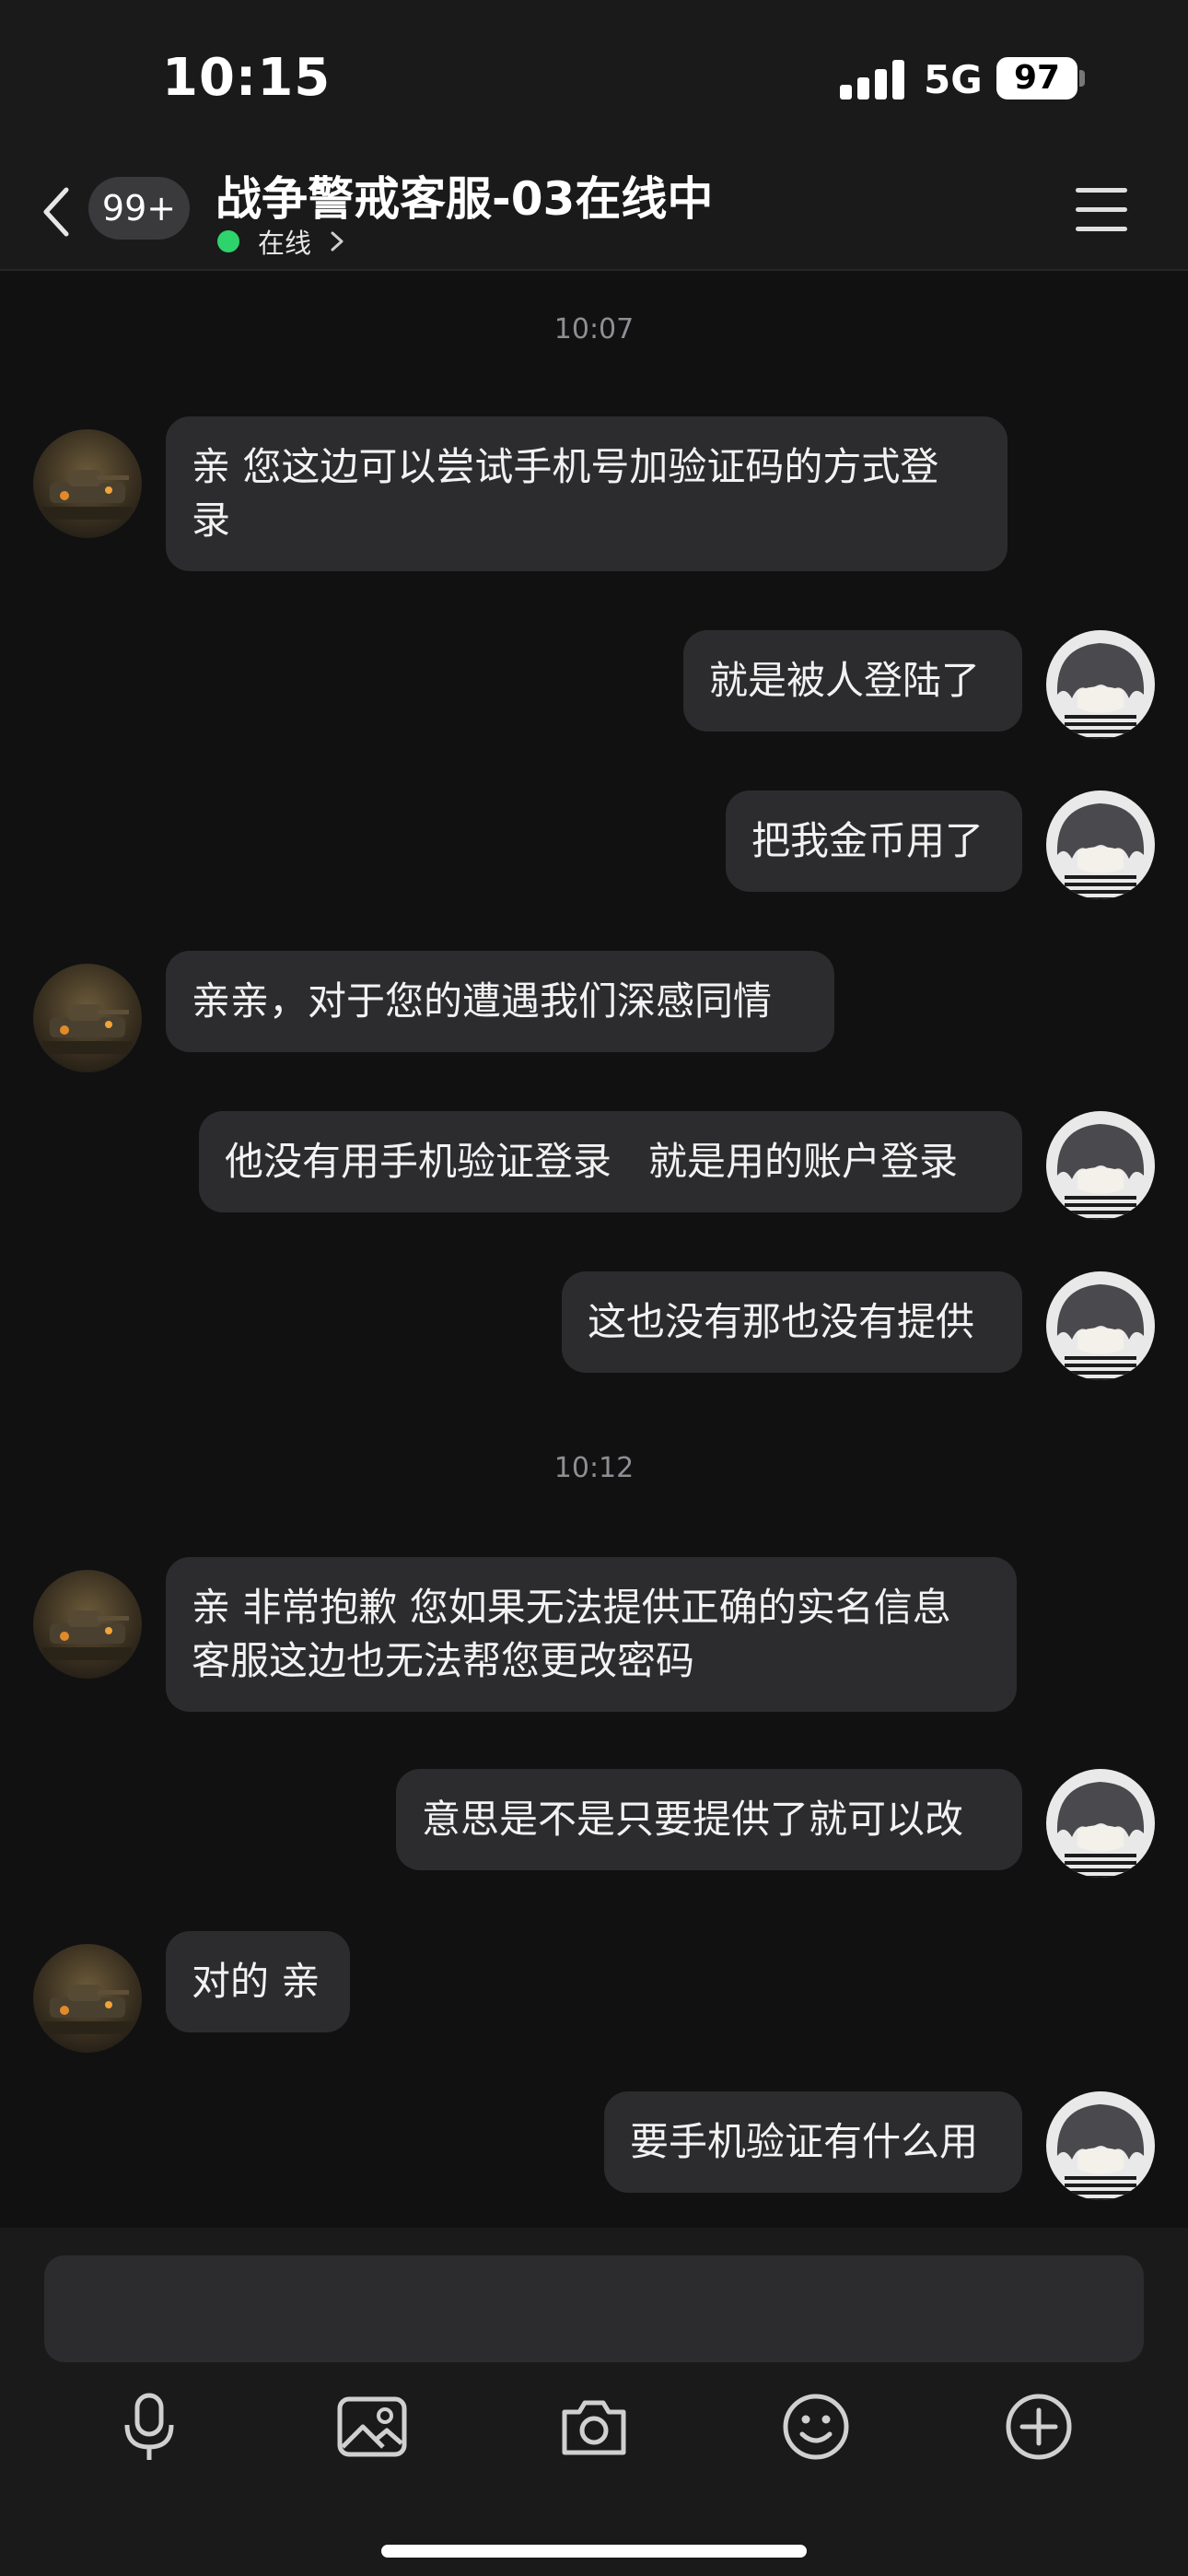 The image size is (1188, 2576). I want to click on online-status: 在线, so click(280, 241).